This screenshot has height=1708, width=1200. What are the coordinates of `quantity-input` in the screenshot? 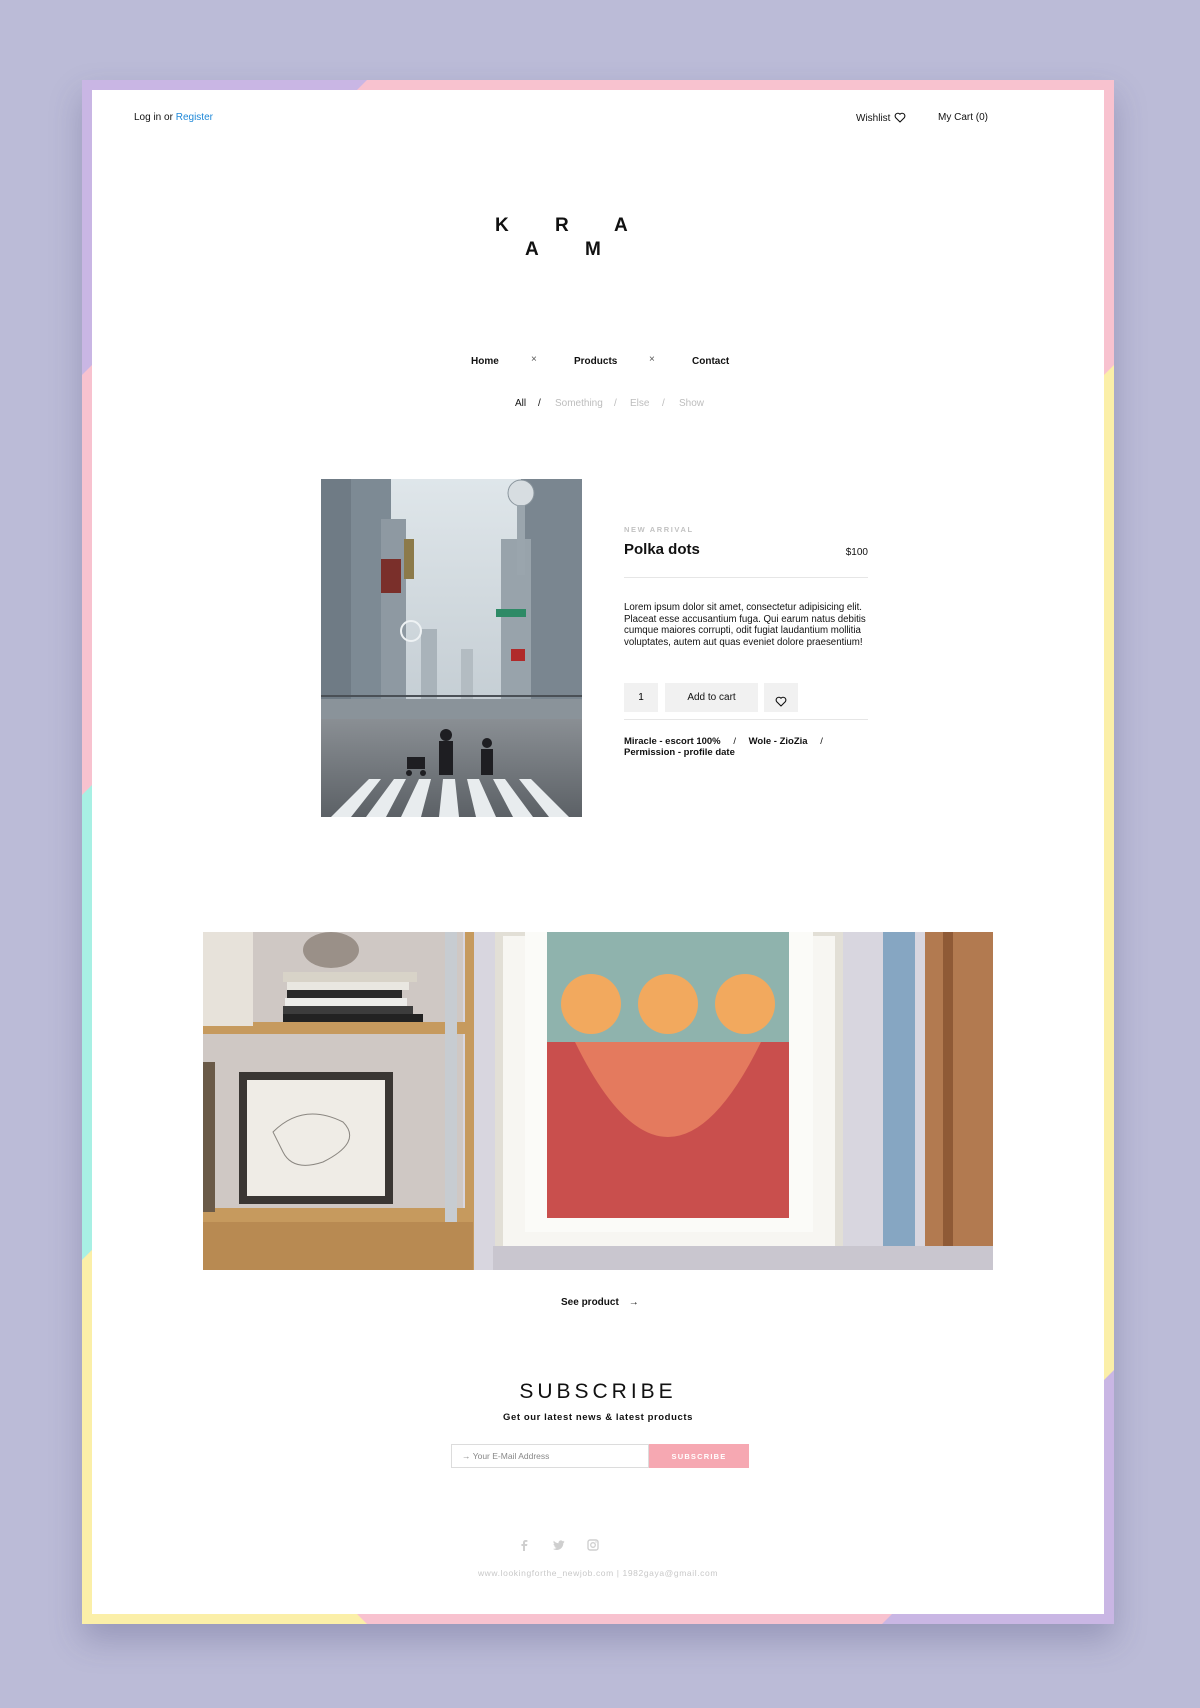 It's located at (641, 697).